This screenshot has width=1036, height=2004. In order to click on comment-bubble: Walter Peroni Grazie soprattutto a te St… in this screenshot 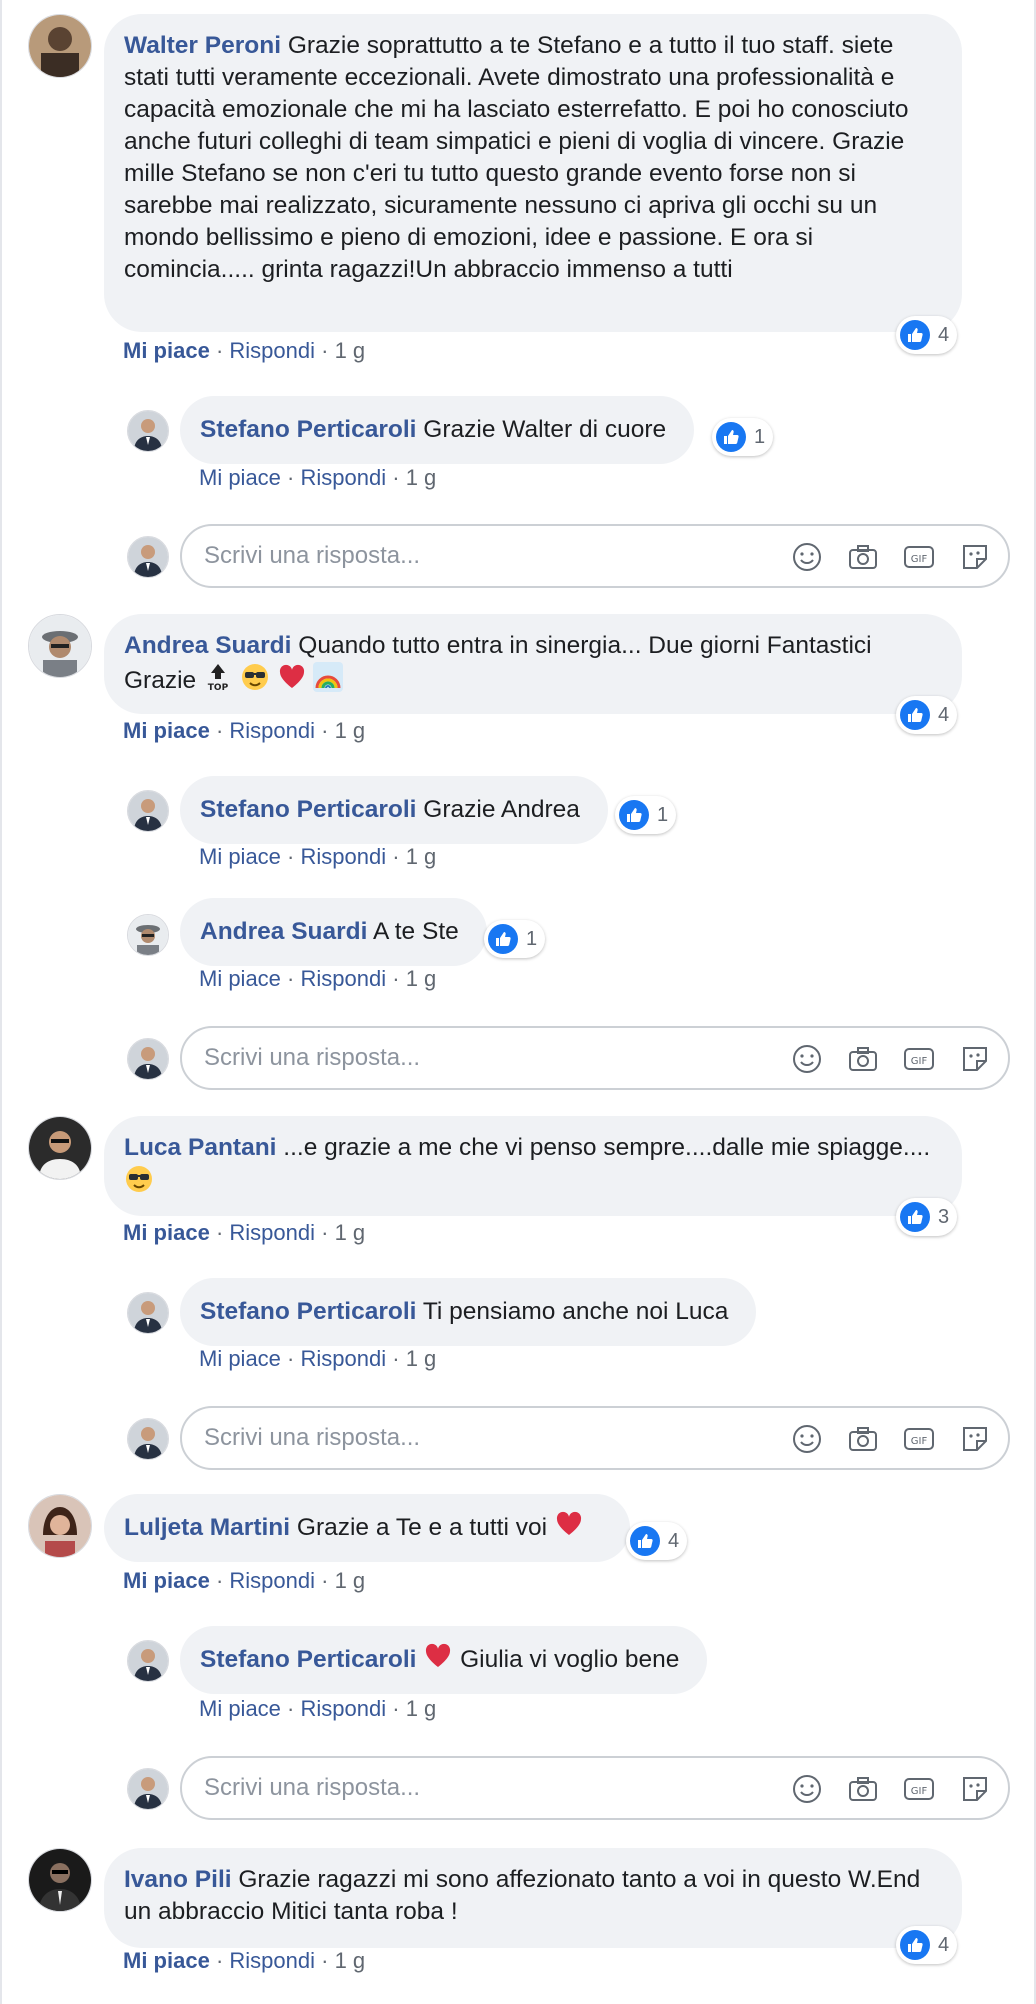, I will do `click(533, 173)`.